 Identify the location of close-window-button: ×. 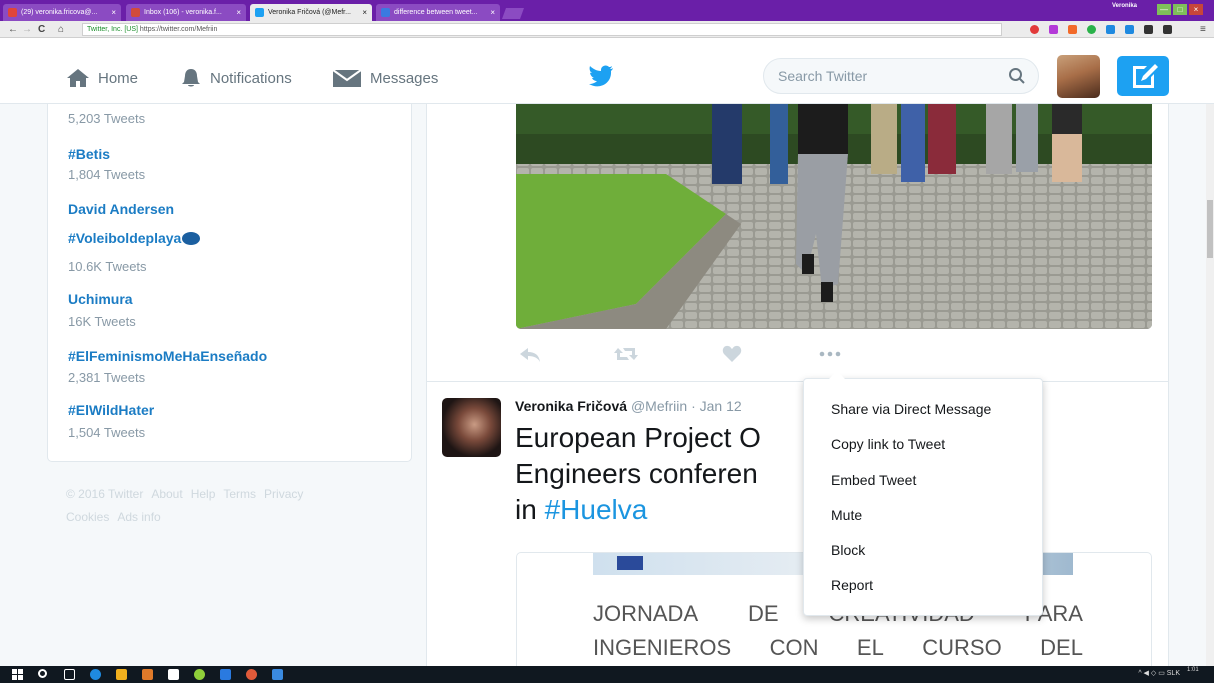
(1196, 9).